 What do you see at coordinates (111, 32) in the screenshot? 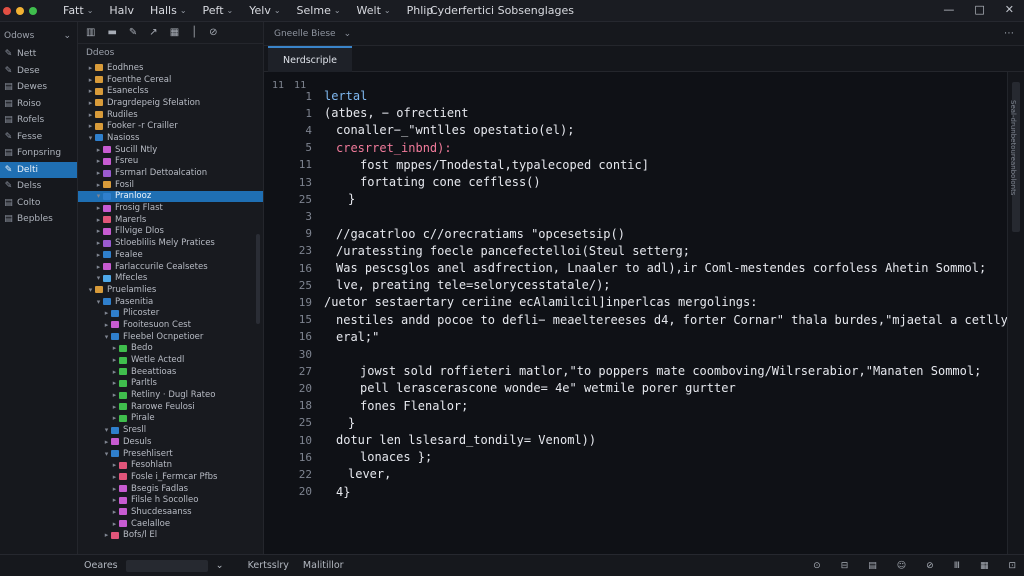
I see `folder-icon: ▬` at bounding box center [111, 32].